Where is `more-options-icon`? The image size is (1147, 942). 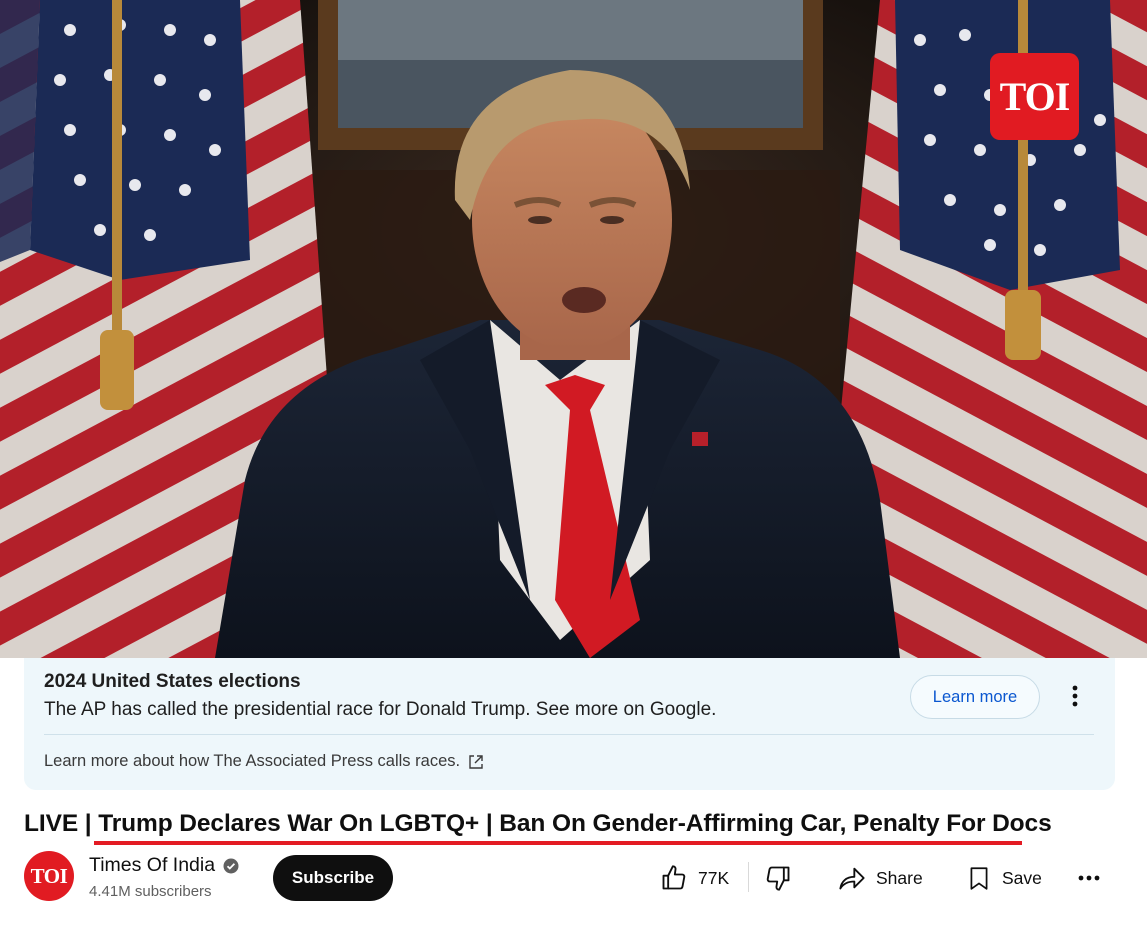 more-options-icon is located at coordinates (1075, 696).